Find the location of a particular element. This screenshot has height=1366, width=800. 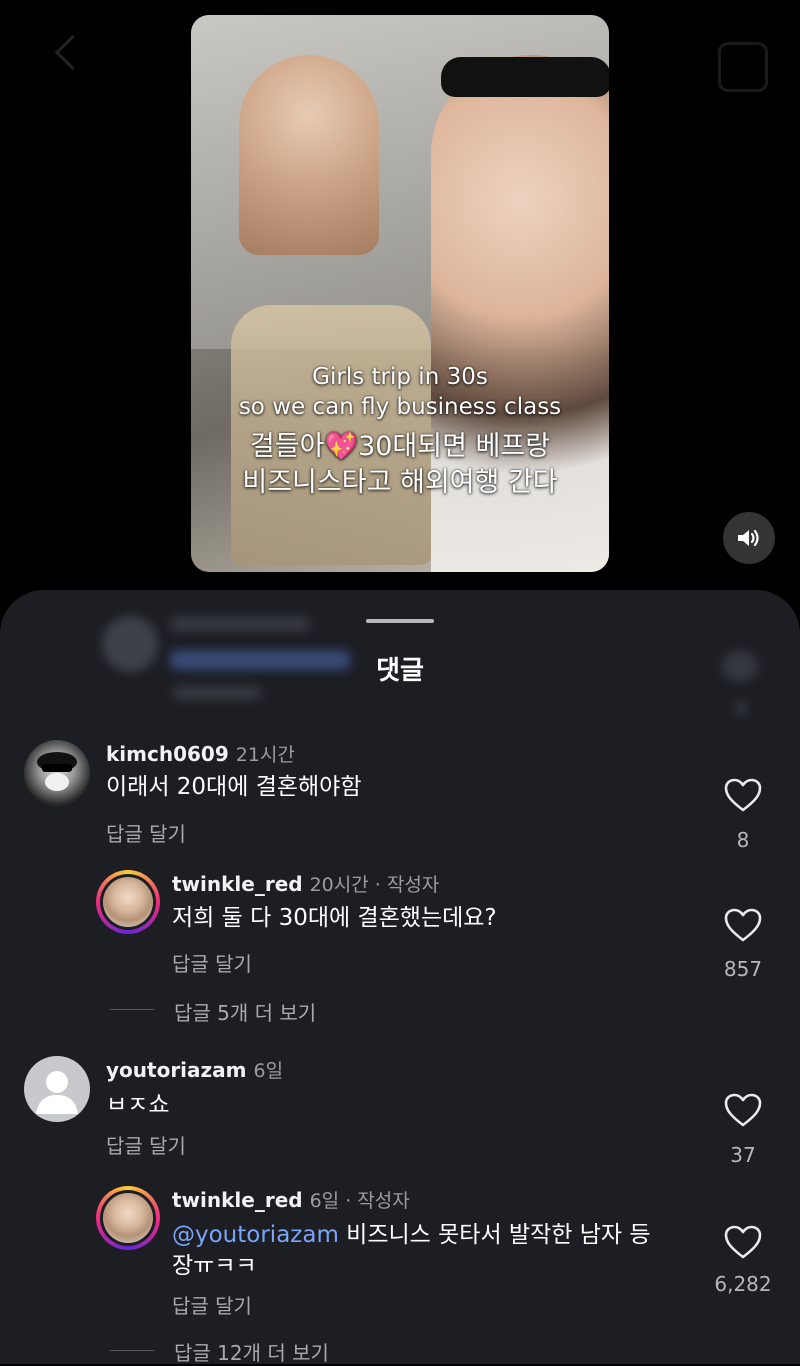

comment-time: 21시간 is located at coordinates (265, 755).